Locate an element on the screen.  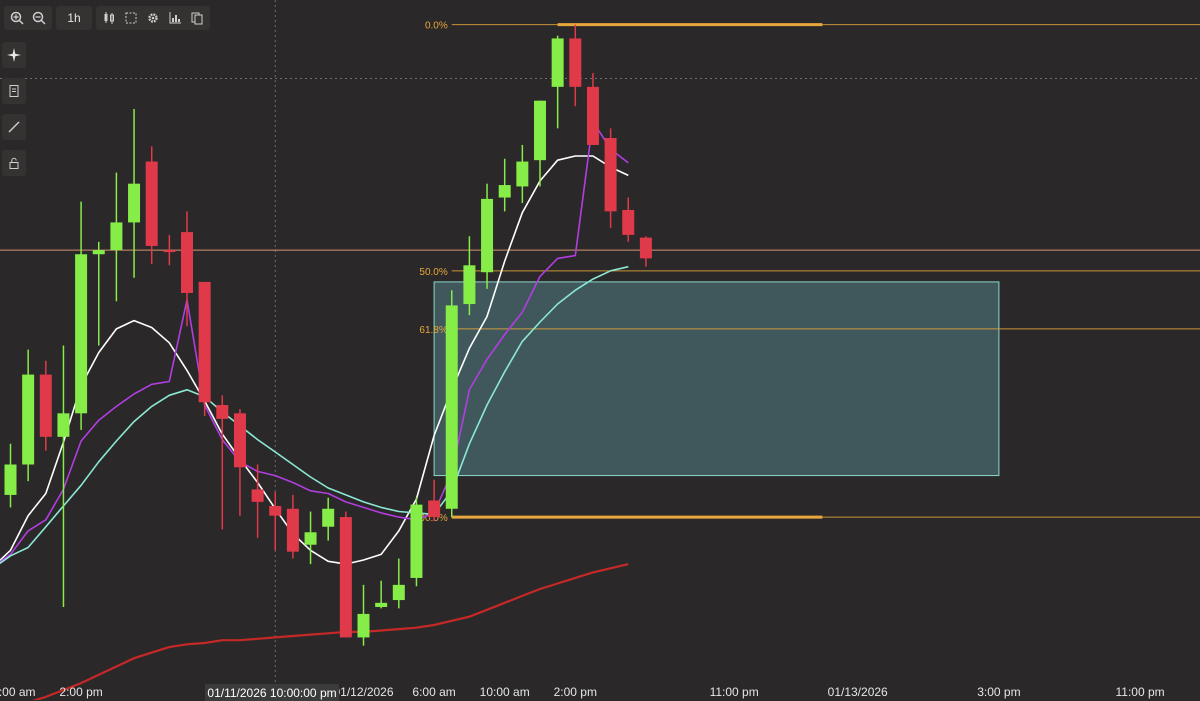
tools-group is located at coordinates (153, 18).